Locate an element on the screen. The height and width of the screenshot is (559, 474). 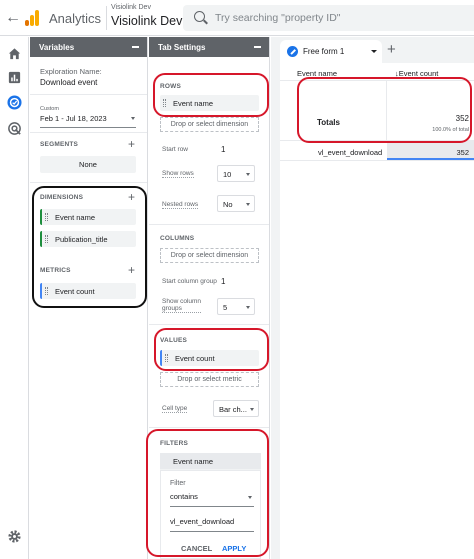
dimensions-label: DIMENSIONS is located at coordinates (62, 197).